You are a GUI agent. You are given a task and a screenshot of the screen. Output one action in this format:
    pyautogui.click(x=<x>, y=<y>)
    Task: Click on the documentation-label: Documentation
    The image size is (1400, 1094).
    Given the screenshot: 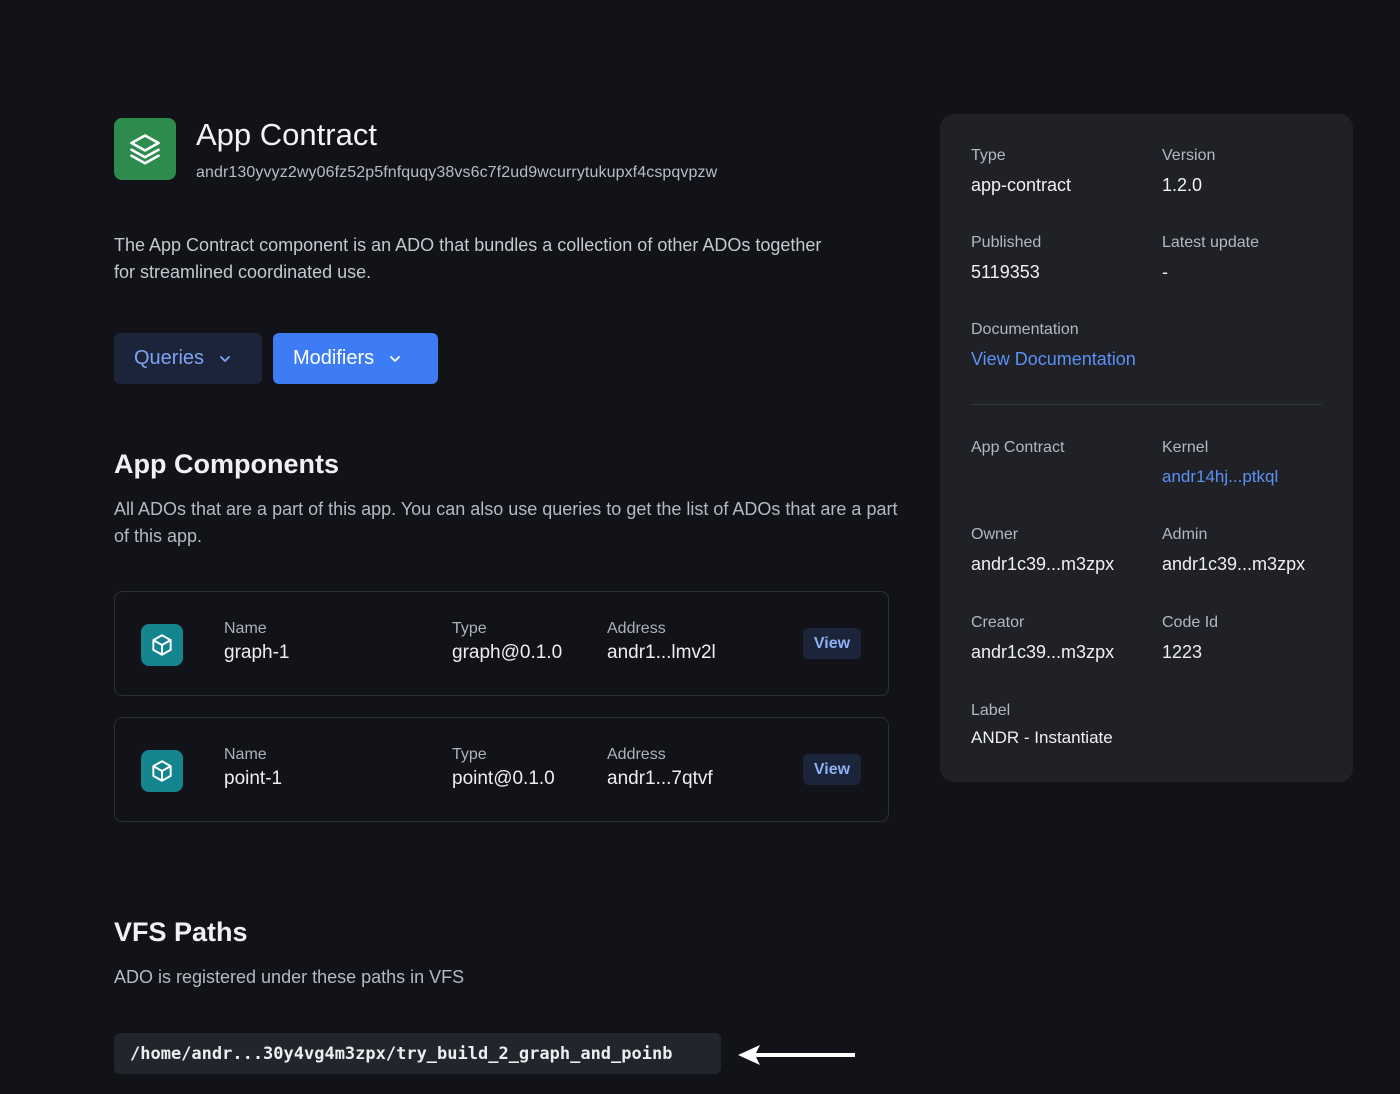 What is the action you would take?
    pyautogui.click(x=1025, y=329)
    